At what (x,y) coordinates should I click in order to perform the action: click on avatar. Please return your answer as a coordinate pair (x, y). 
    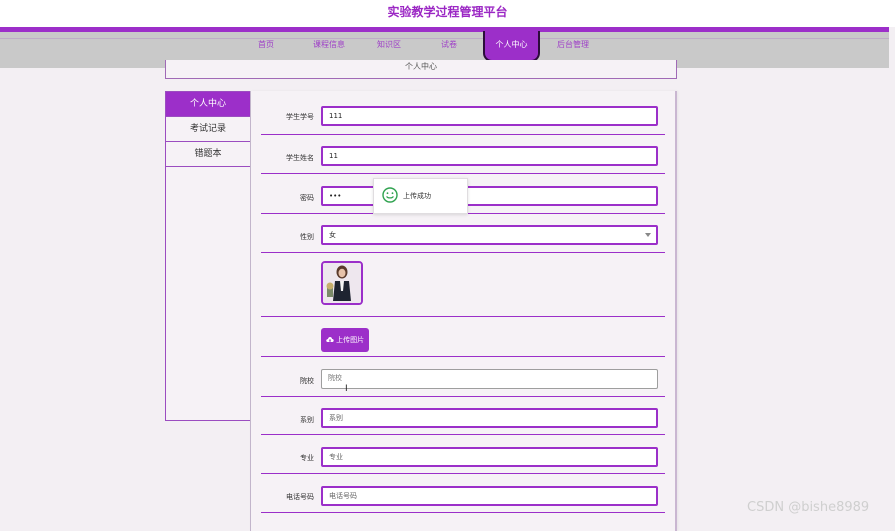
    Looking at the image, I should click on (342, 283).